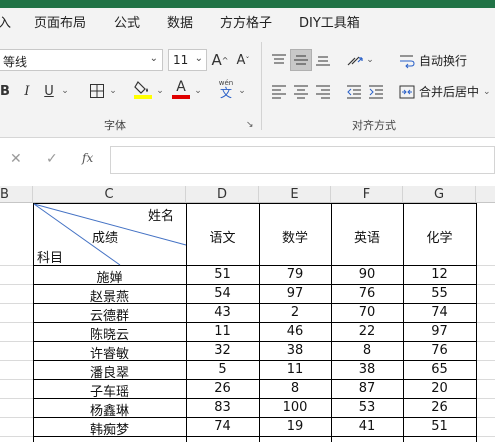  I want to click on score-cell: 53, so click(367, 407).